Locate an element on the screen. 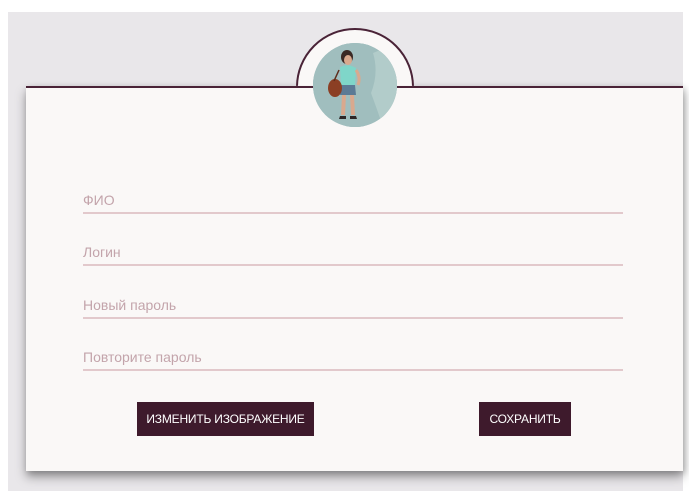 This screenshot has height=491, width=689. save-button: СОХРАНИТЬ is located at coordinates (525, 419).